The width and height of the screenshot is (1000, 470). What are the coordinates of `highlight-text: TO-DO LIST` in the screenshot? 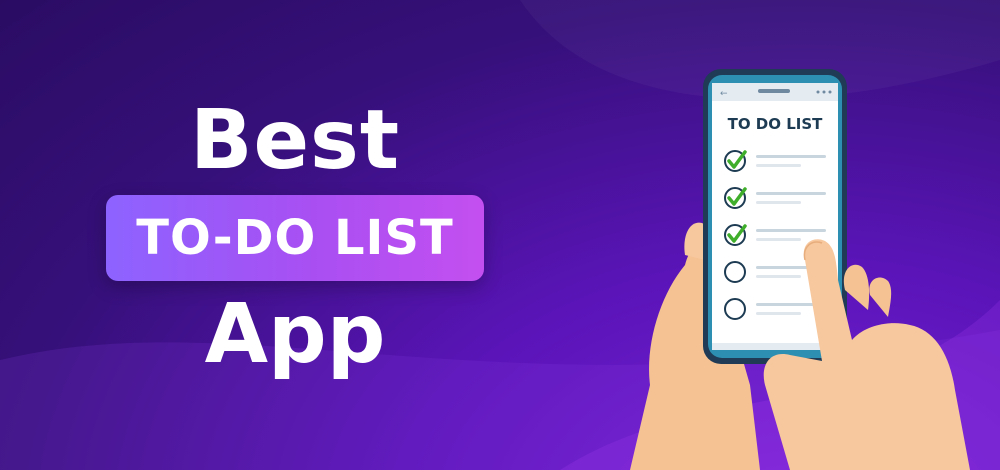 It's located at (295, 238).